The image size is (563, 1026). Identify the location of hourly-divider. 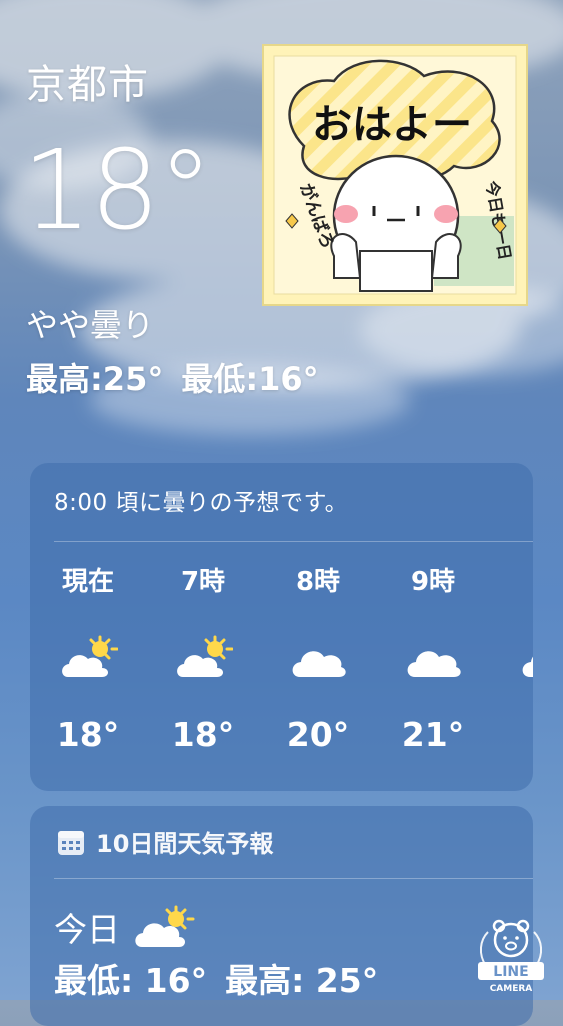
(293, 541).